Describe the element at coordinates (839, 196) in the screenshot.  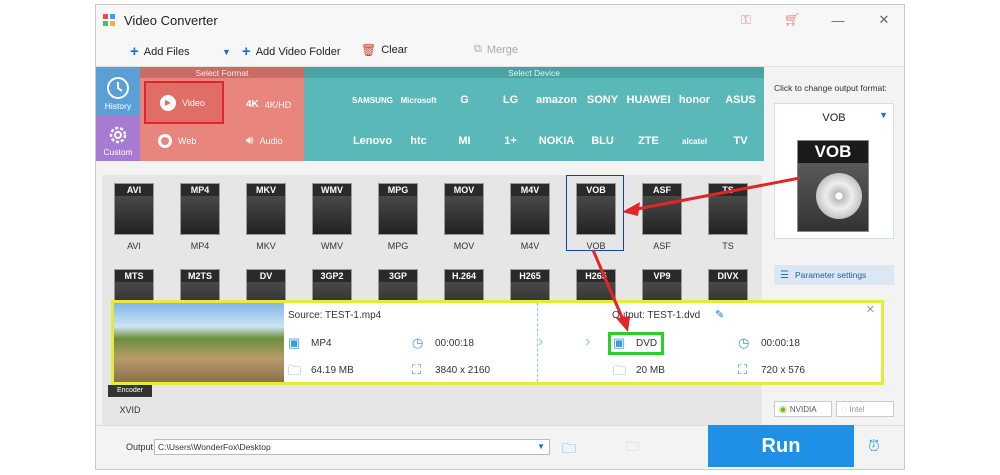
I see `disc-icon` at that location.